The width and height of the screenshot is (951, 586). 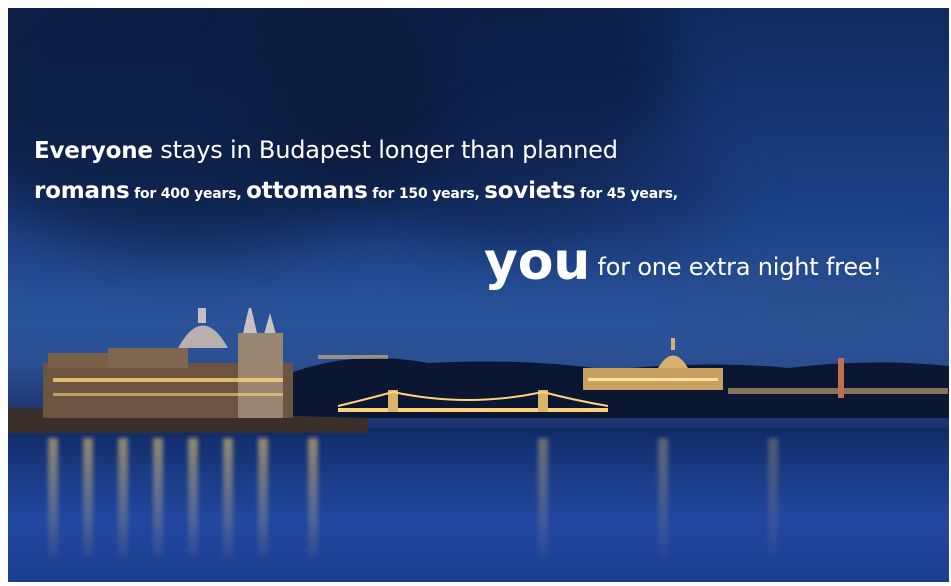 I want to click on headline-line-3: you for one extra night free!, so click(x=683, y=262).